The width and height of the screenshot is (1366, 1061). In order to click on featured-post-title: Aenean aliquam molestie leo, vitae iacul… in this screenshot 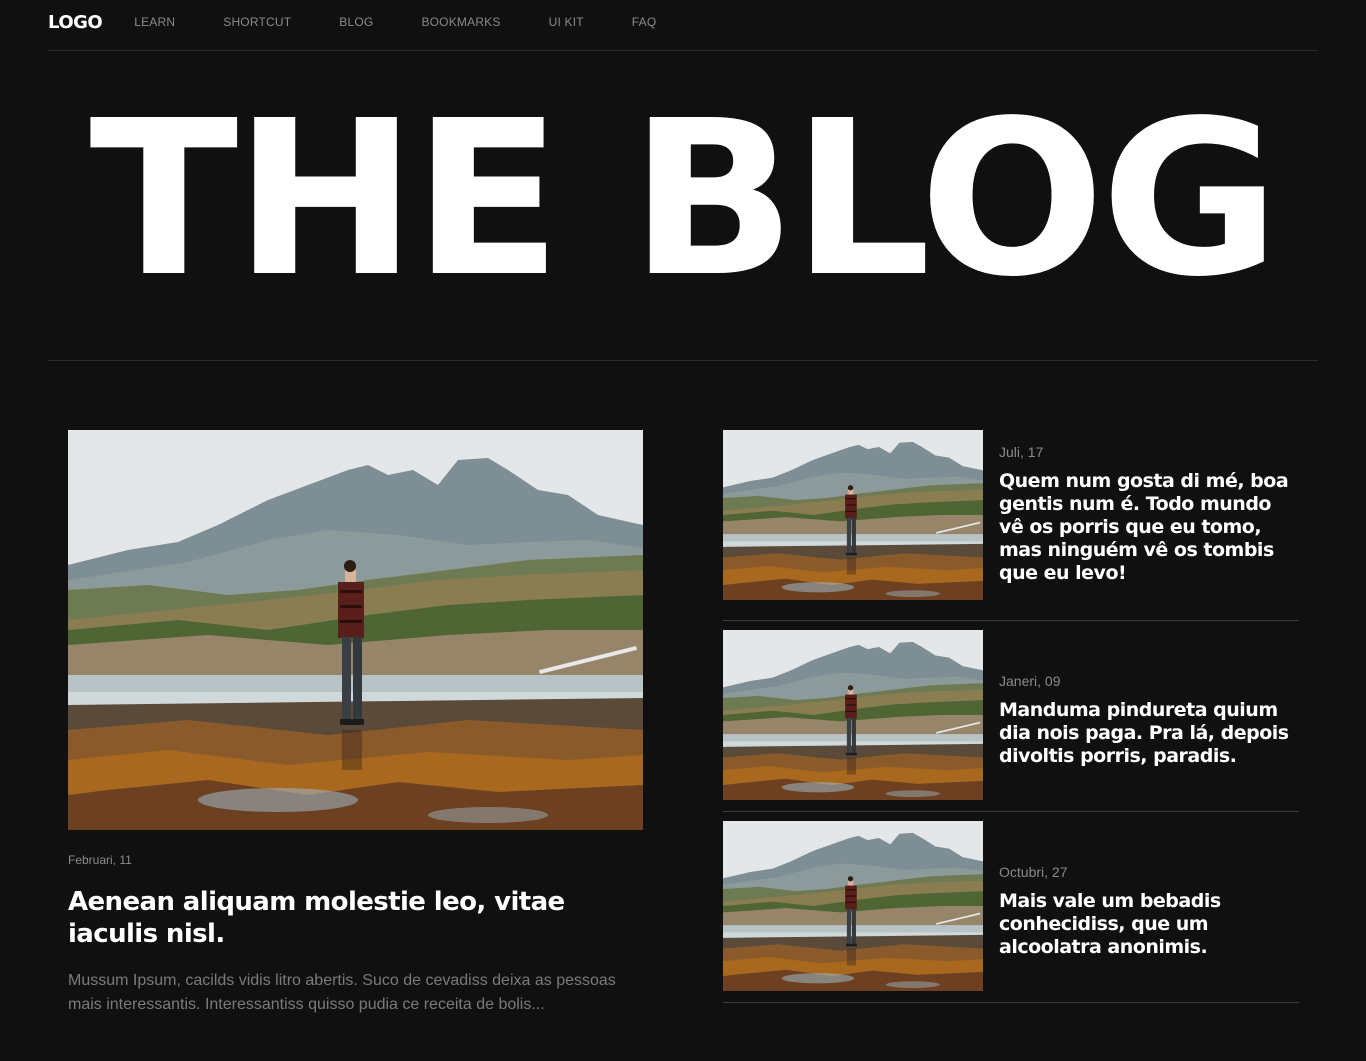, I will do `click(348, 918)`.